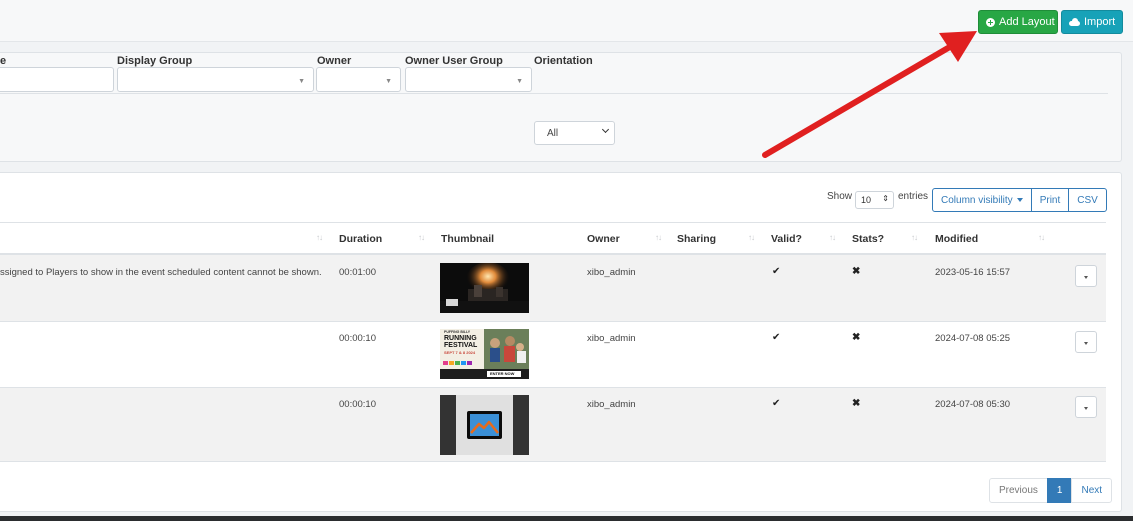  I want to click on csv-label: CSV, so click(1087, 200).